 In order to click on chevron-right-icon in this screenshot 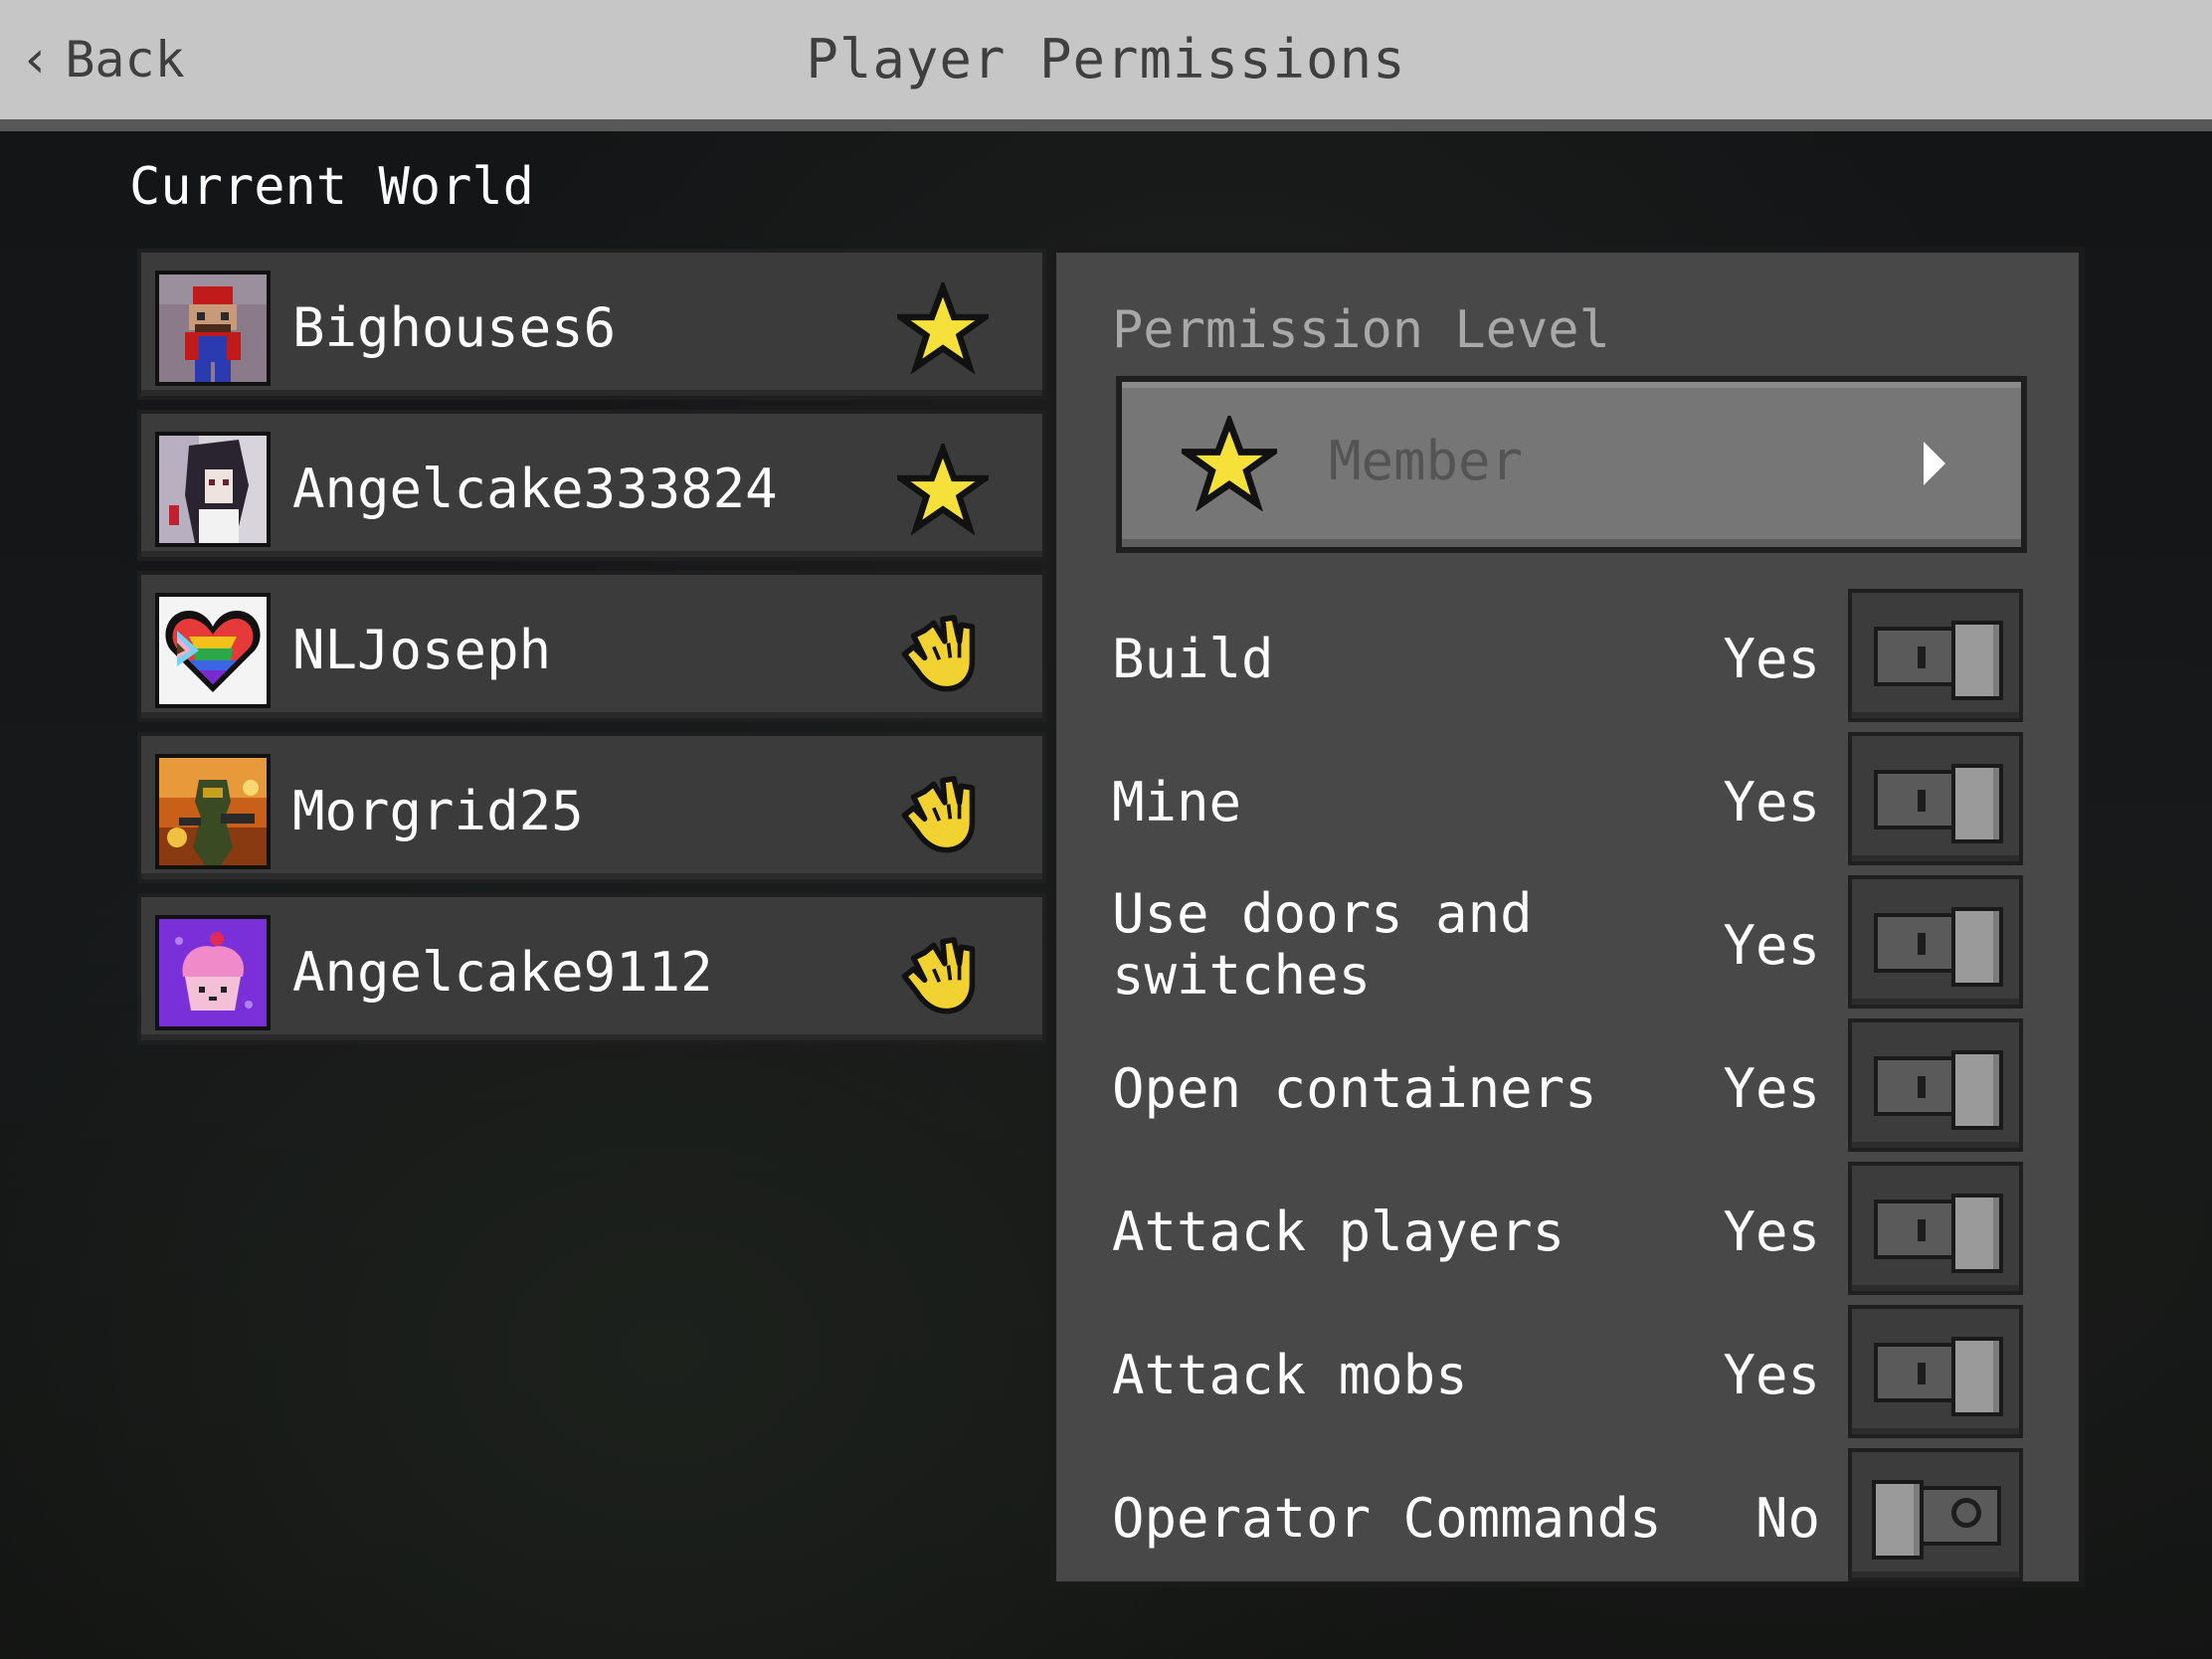, I will do `click(1934, 463)`.